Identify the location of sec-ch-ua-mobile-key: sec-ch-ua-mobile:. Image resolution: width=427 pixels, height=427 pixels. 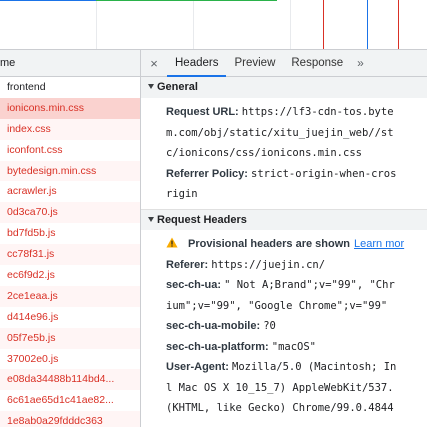
(213, 326).